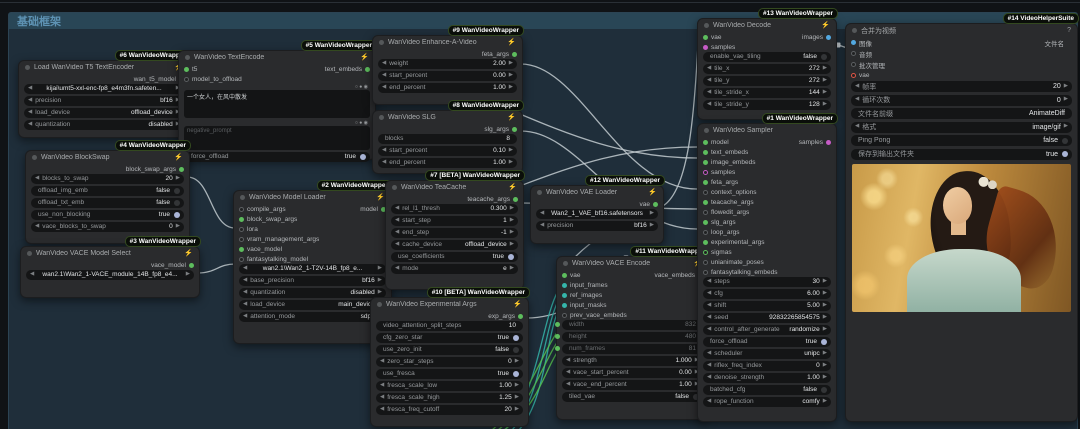 This screenshot has height=429, width=1080. Describe the element at coordinates (961, 127) in the screenshot. I see `widget-格式: ◀ 格式 image/gif ▶` at that location.